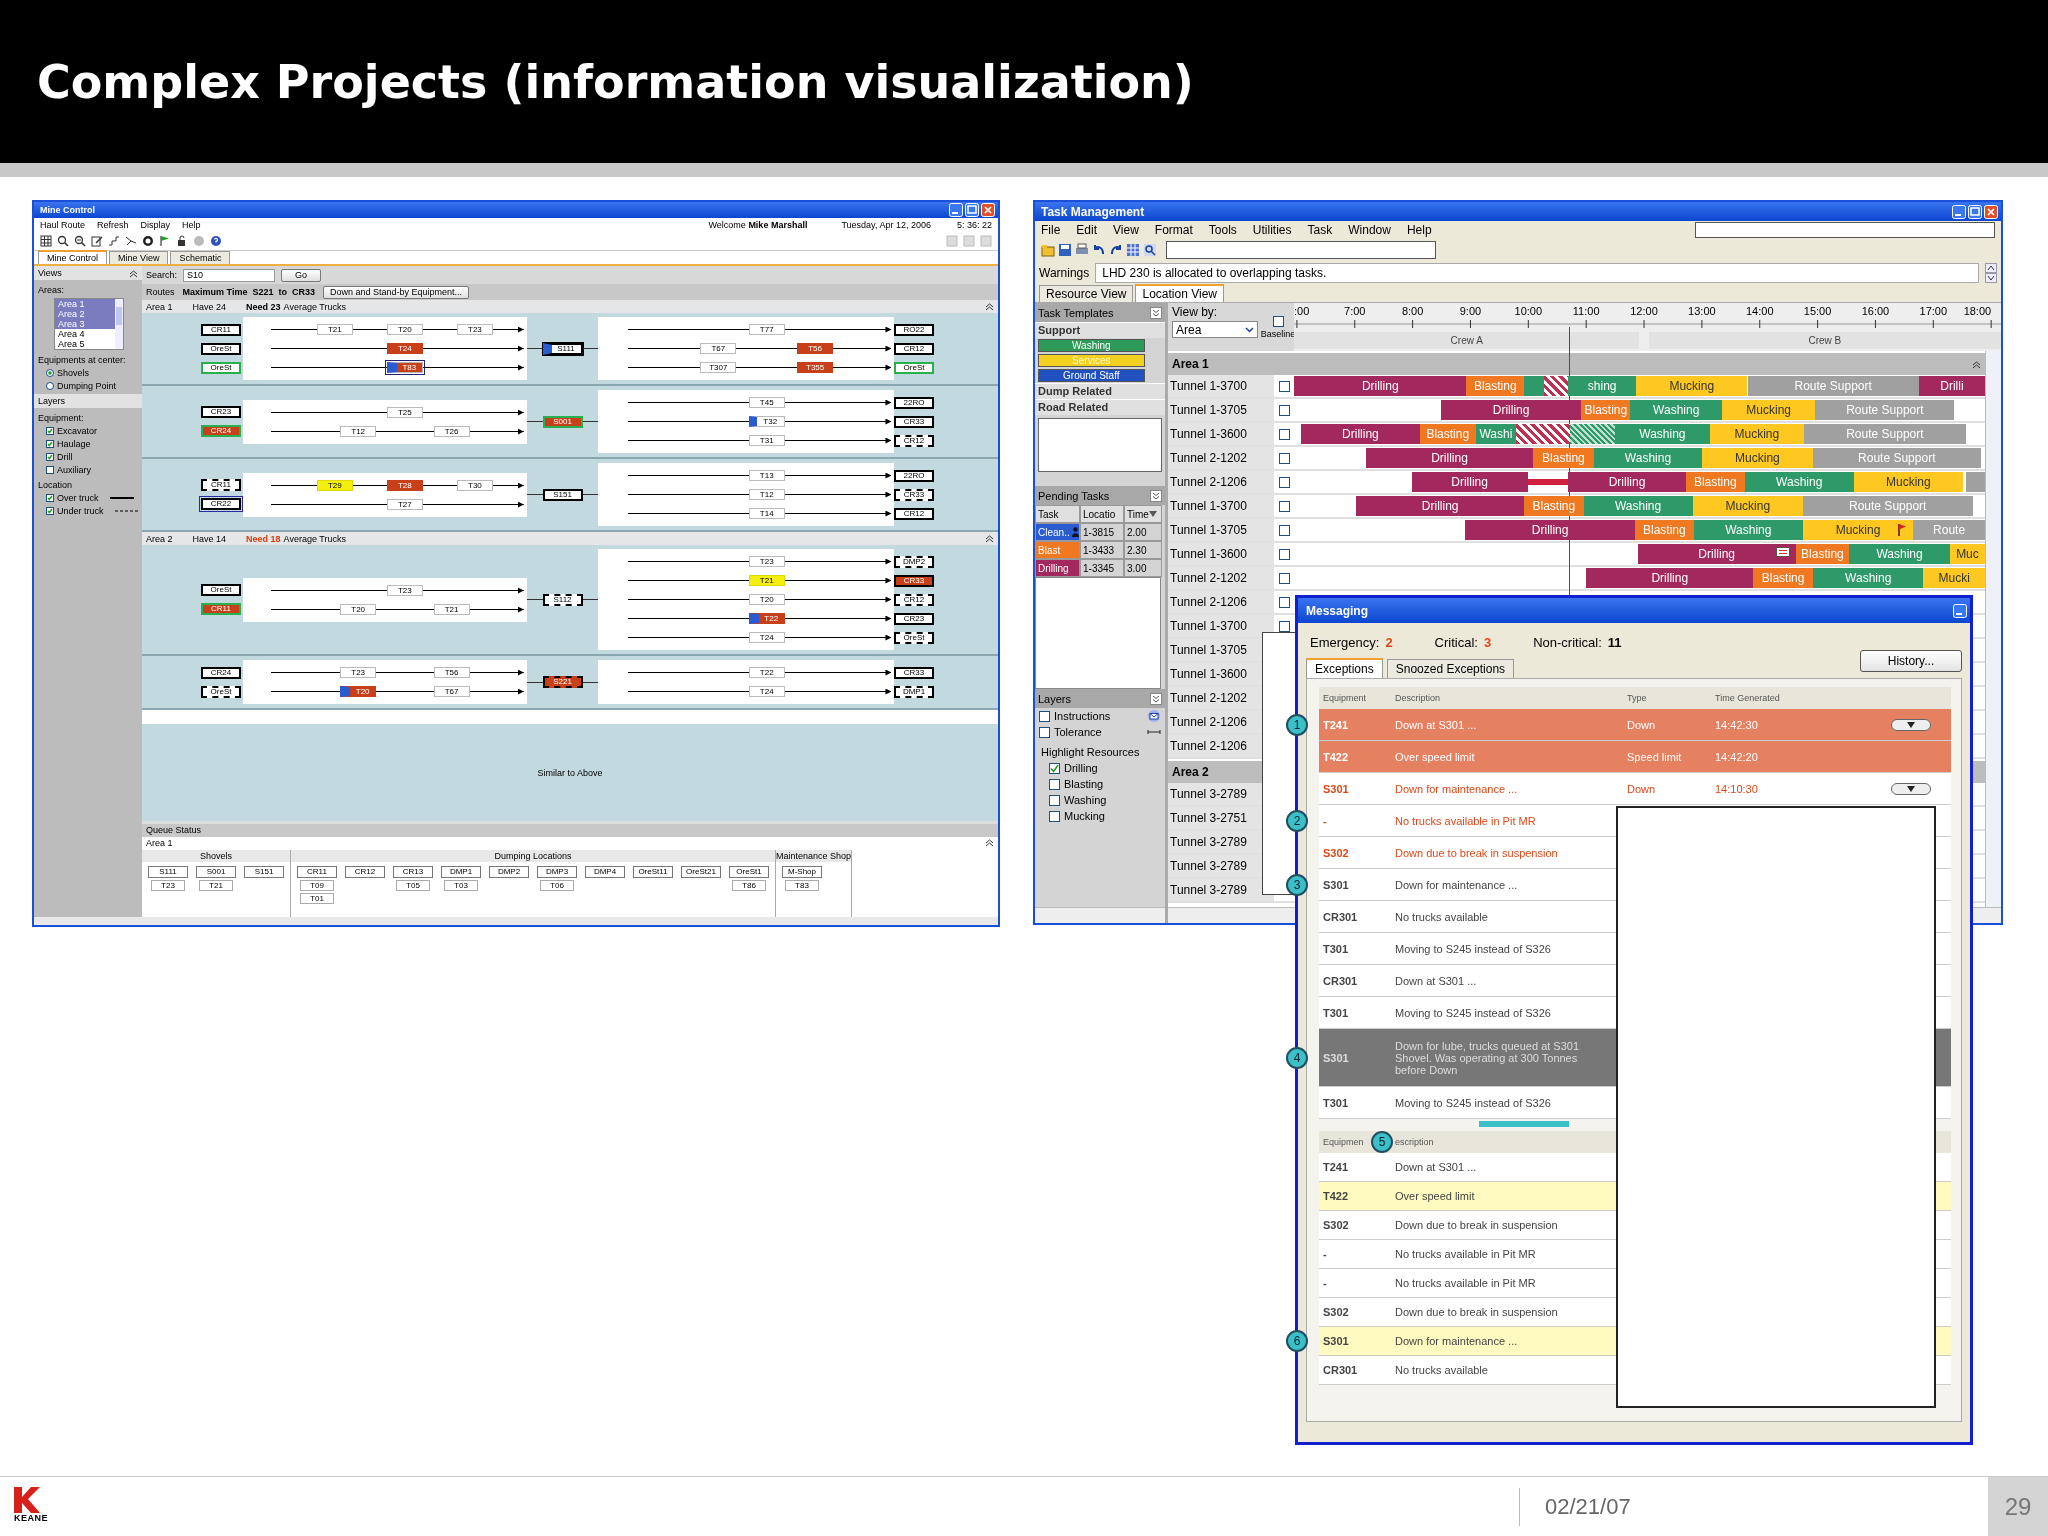 This screenshot has width=2048, height=1536. Describe the element at coordinates (168, 872) in the screenshot. I see `queue-node: S111` at that location.